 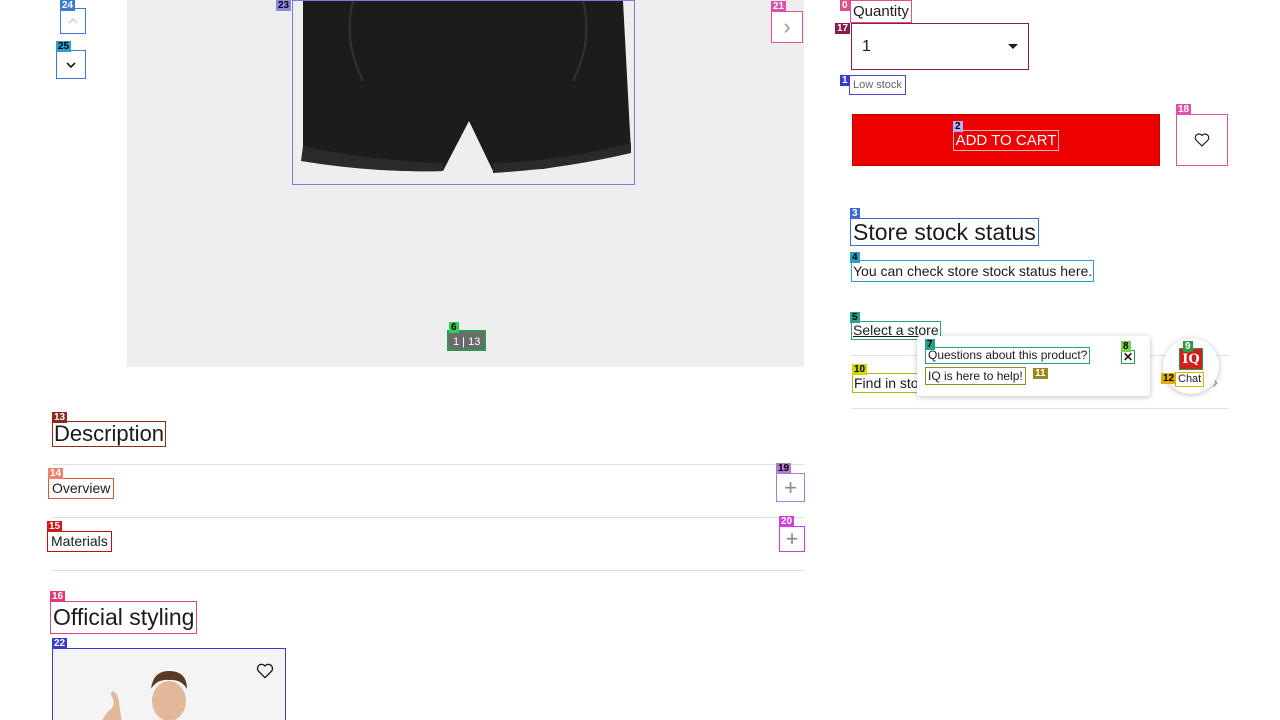 I want to click on wishlist-button, so click(x=1202, y=140).